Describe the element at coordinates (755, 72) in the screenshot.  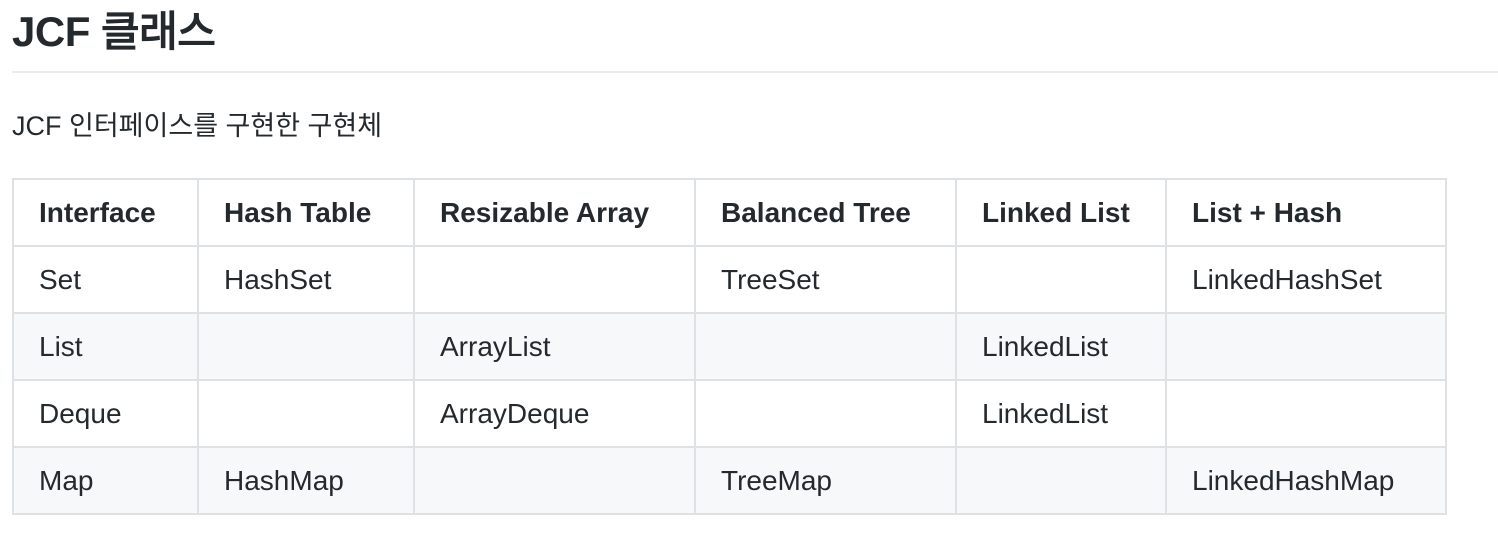
I see `heading-divider` at that location.